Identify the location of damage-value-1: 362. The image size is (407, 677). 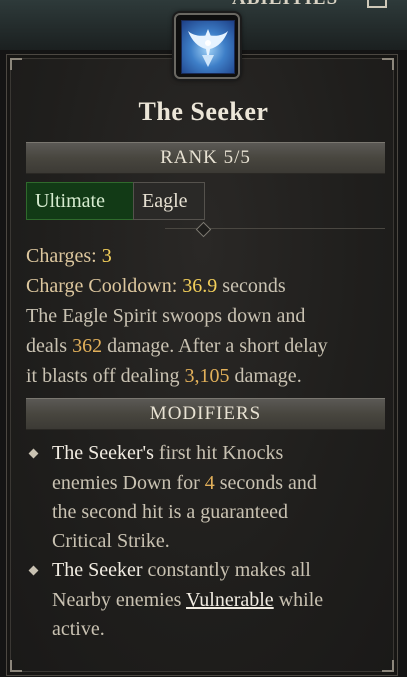
(87, 346).